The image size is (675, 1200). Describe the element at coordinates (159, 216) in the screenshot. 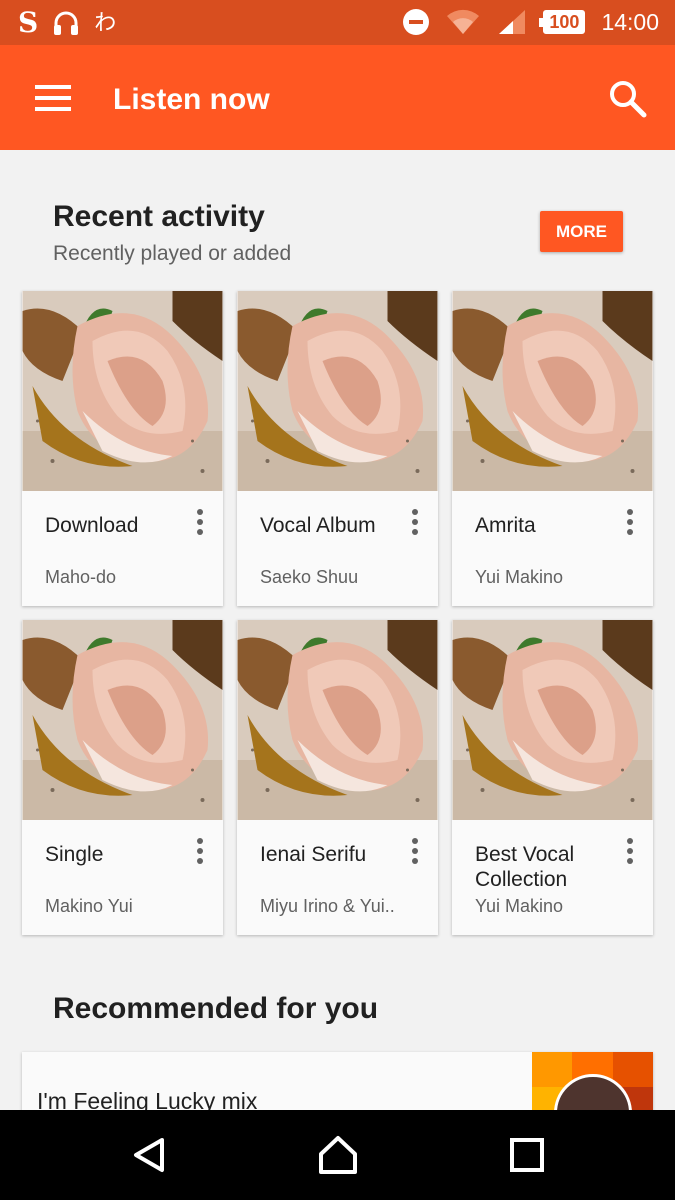

I see `section-title-recent: Recent activity` at that location.